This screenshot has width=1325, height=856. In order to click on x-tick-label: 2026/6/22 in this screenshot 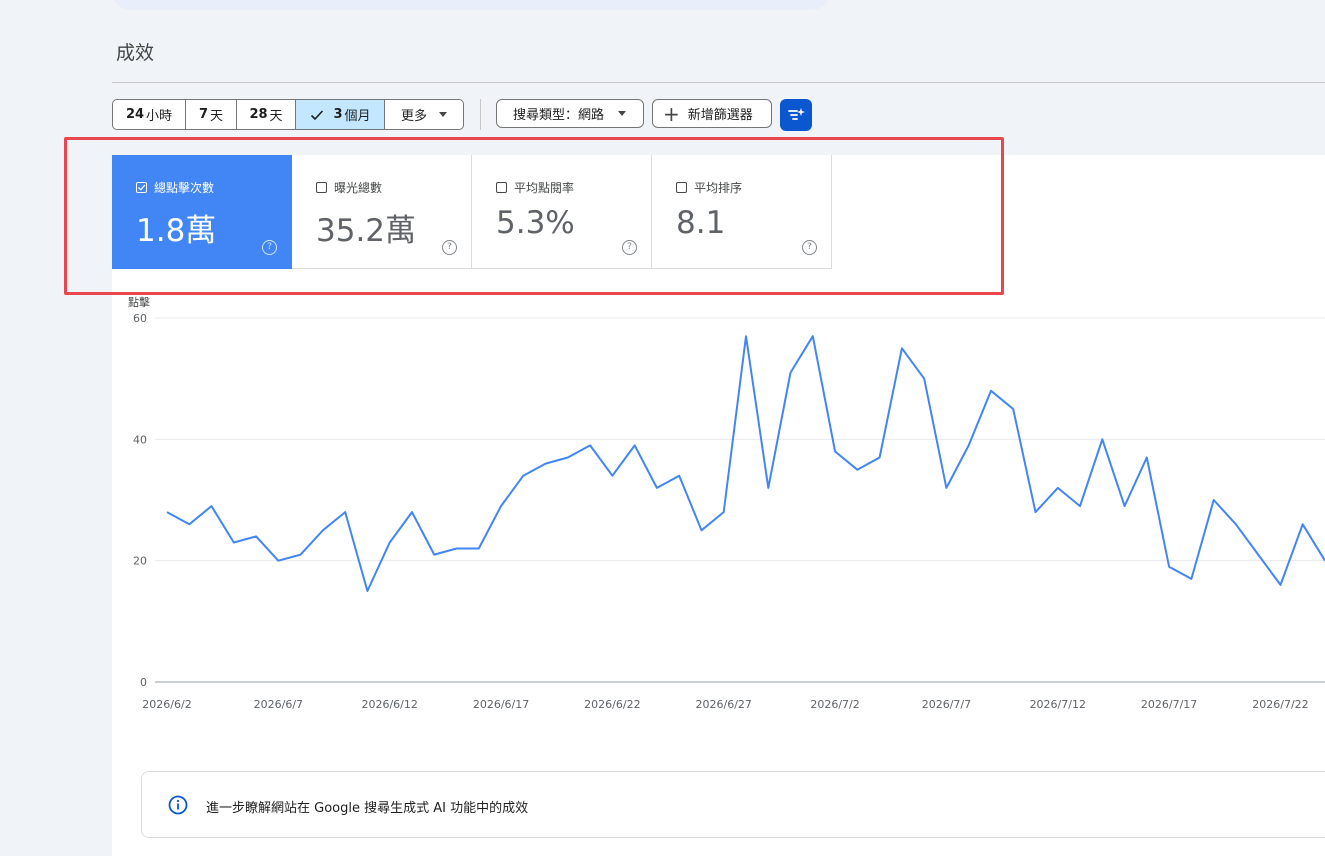, I will do `click(612, 704)`.